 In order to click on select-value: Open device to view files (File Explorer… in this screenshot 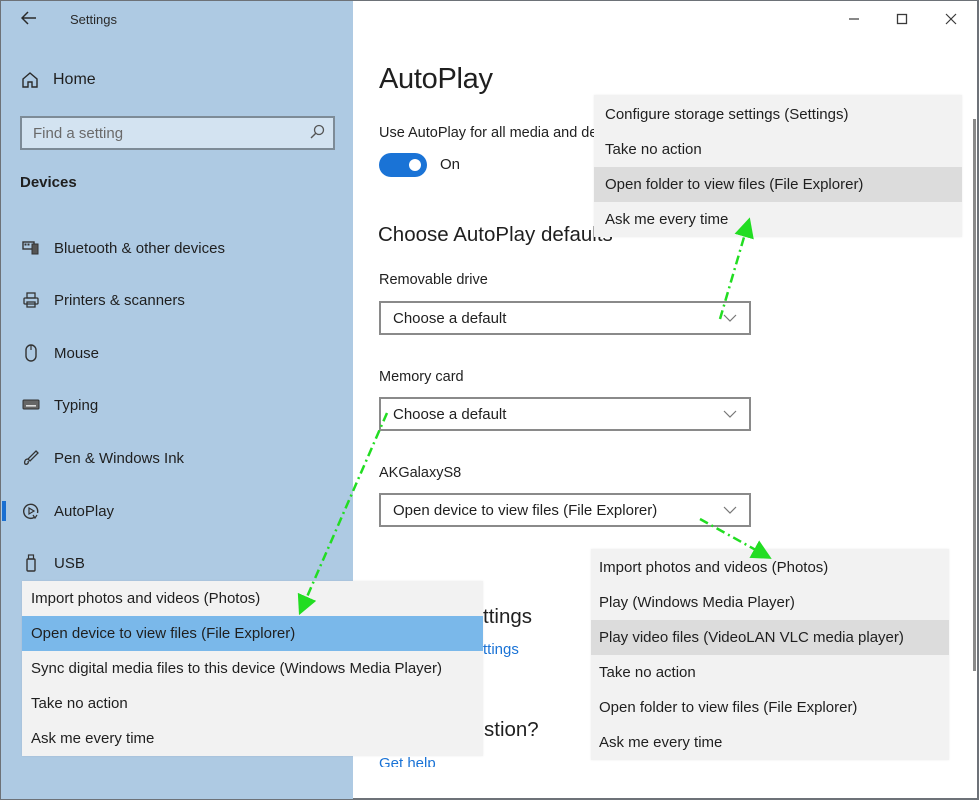, I will do `click(525, 510)`.